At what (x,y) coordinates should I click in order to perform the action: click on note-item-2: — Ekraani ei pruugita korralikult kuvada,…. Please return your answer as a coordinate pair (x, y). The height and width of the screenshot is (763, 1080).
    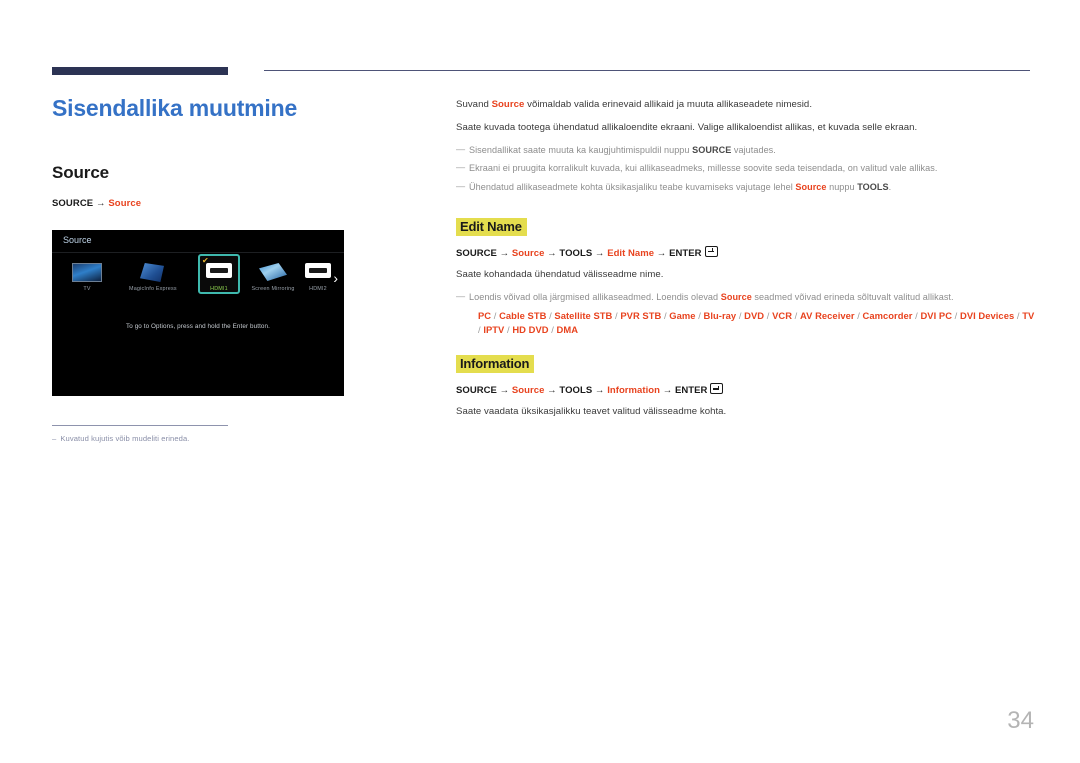
    Looking at the image, I should click on (746, 169).